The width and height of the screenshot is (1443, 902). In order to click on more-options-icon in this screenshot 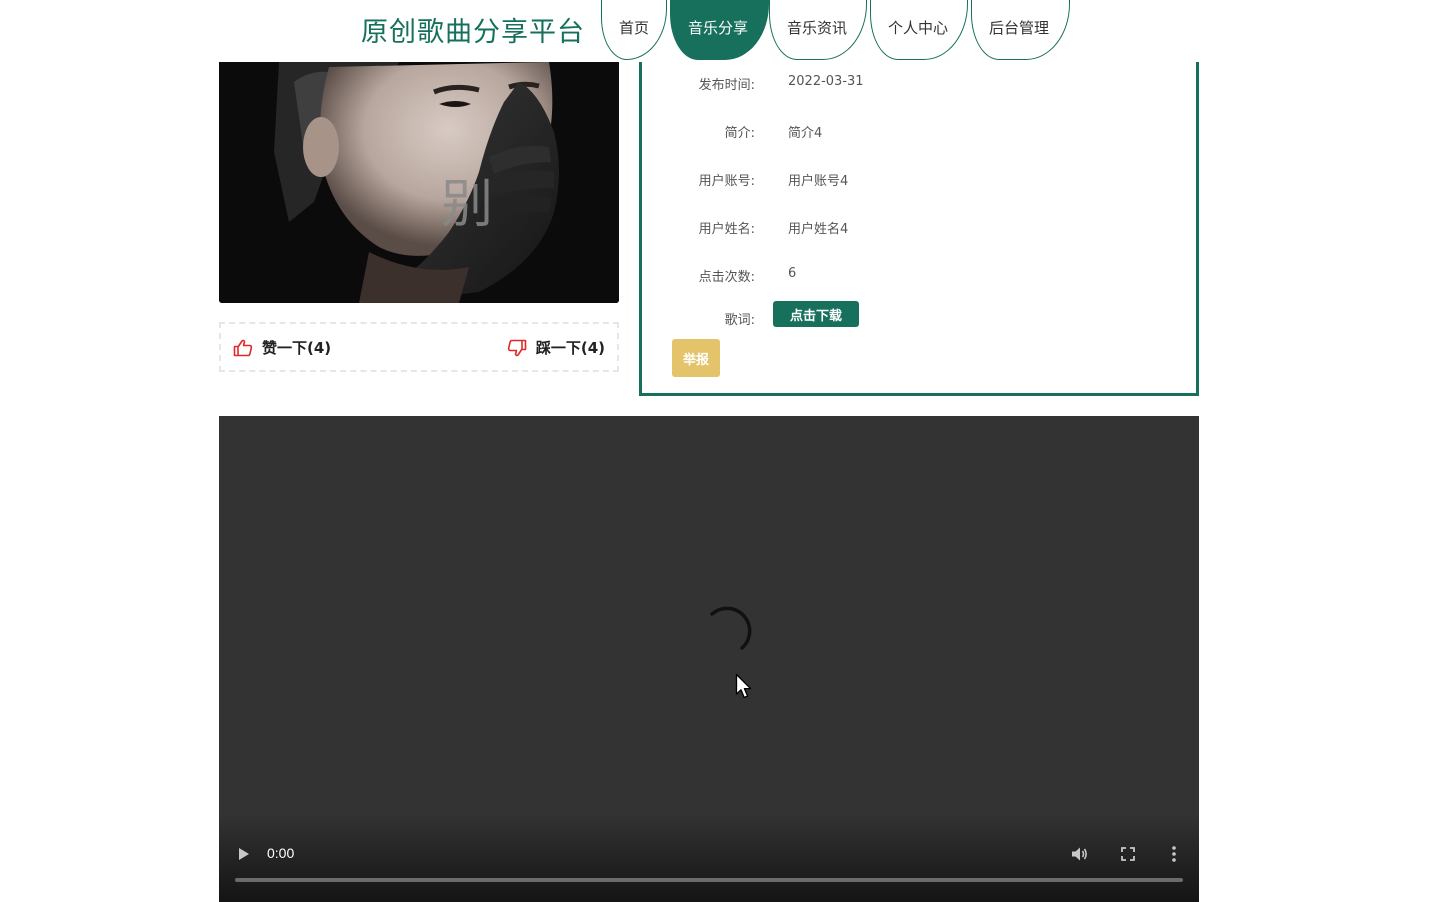, I will do `click(1174, 854)`.